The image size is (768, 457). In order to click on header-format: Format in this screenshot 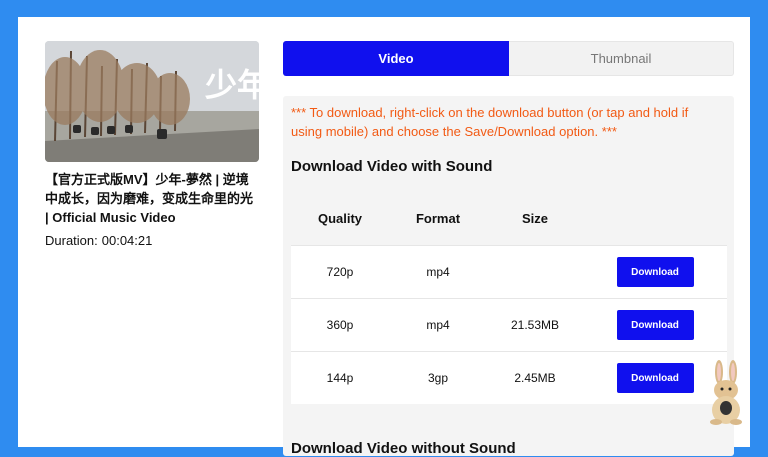, I will do `click(438, 218)`.